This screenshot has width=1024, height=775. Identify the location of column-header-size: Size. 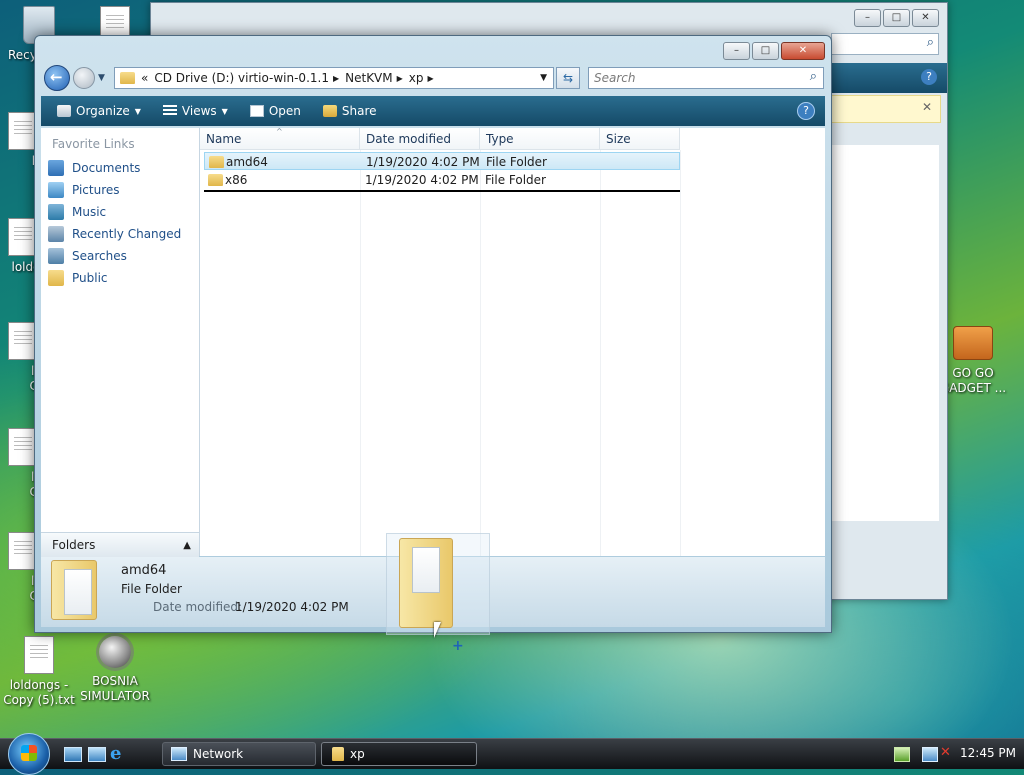
(640, 139).